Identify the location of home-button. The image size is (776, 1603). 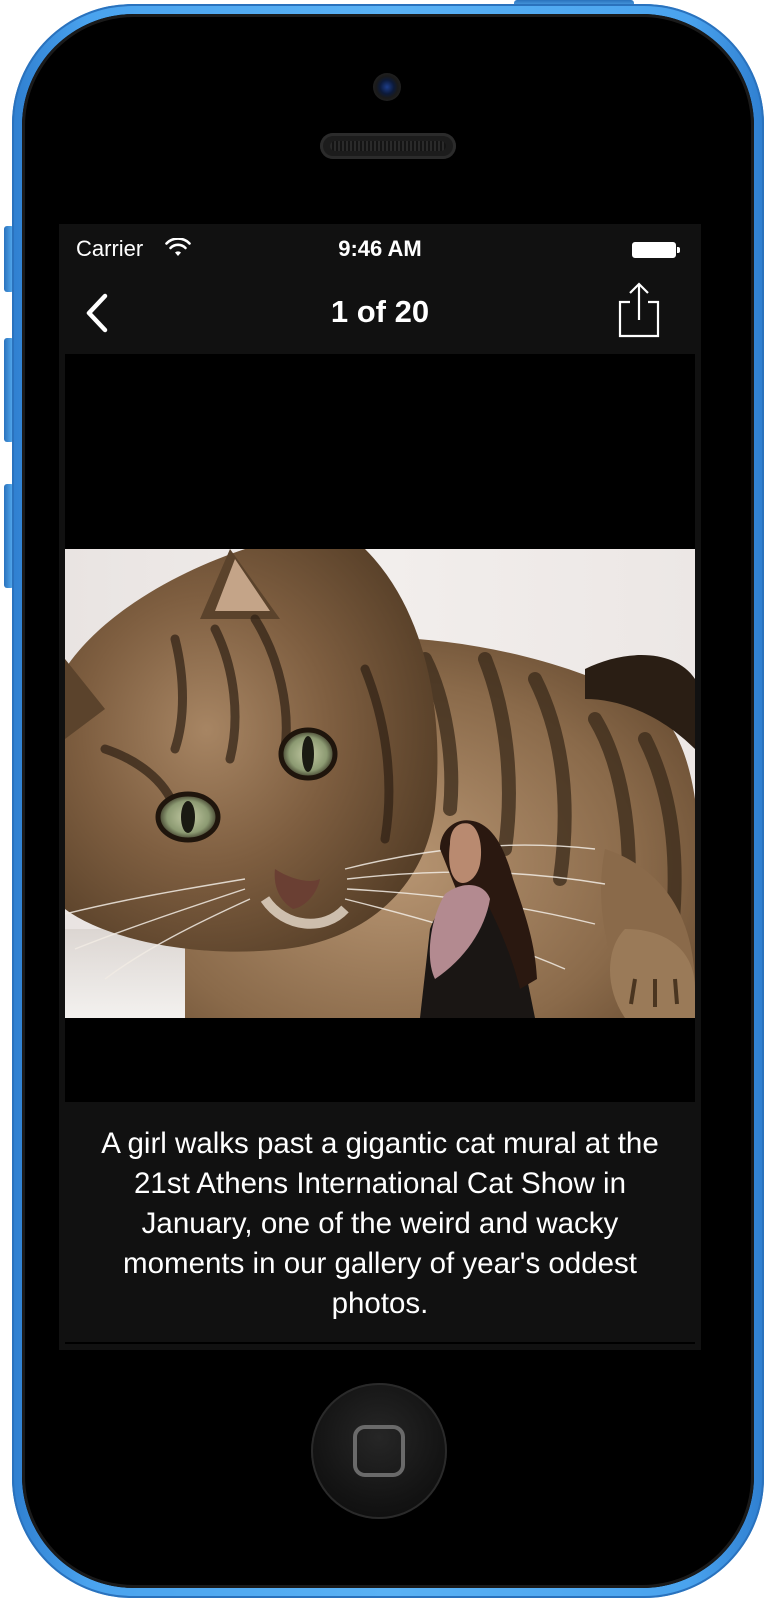
(379, 1451).